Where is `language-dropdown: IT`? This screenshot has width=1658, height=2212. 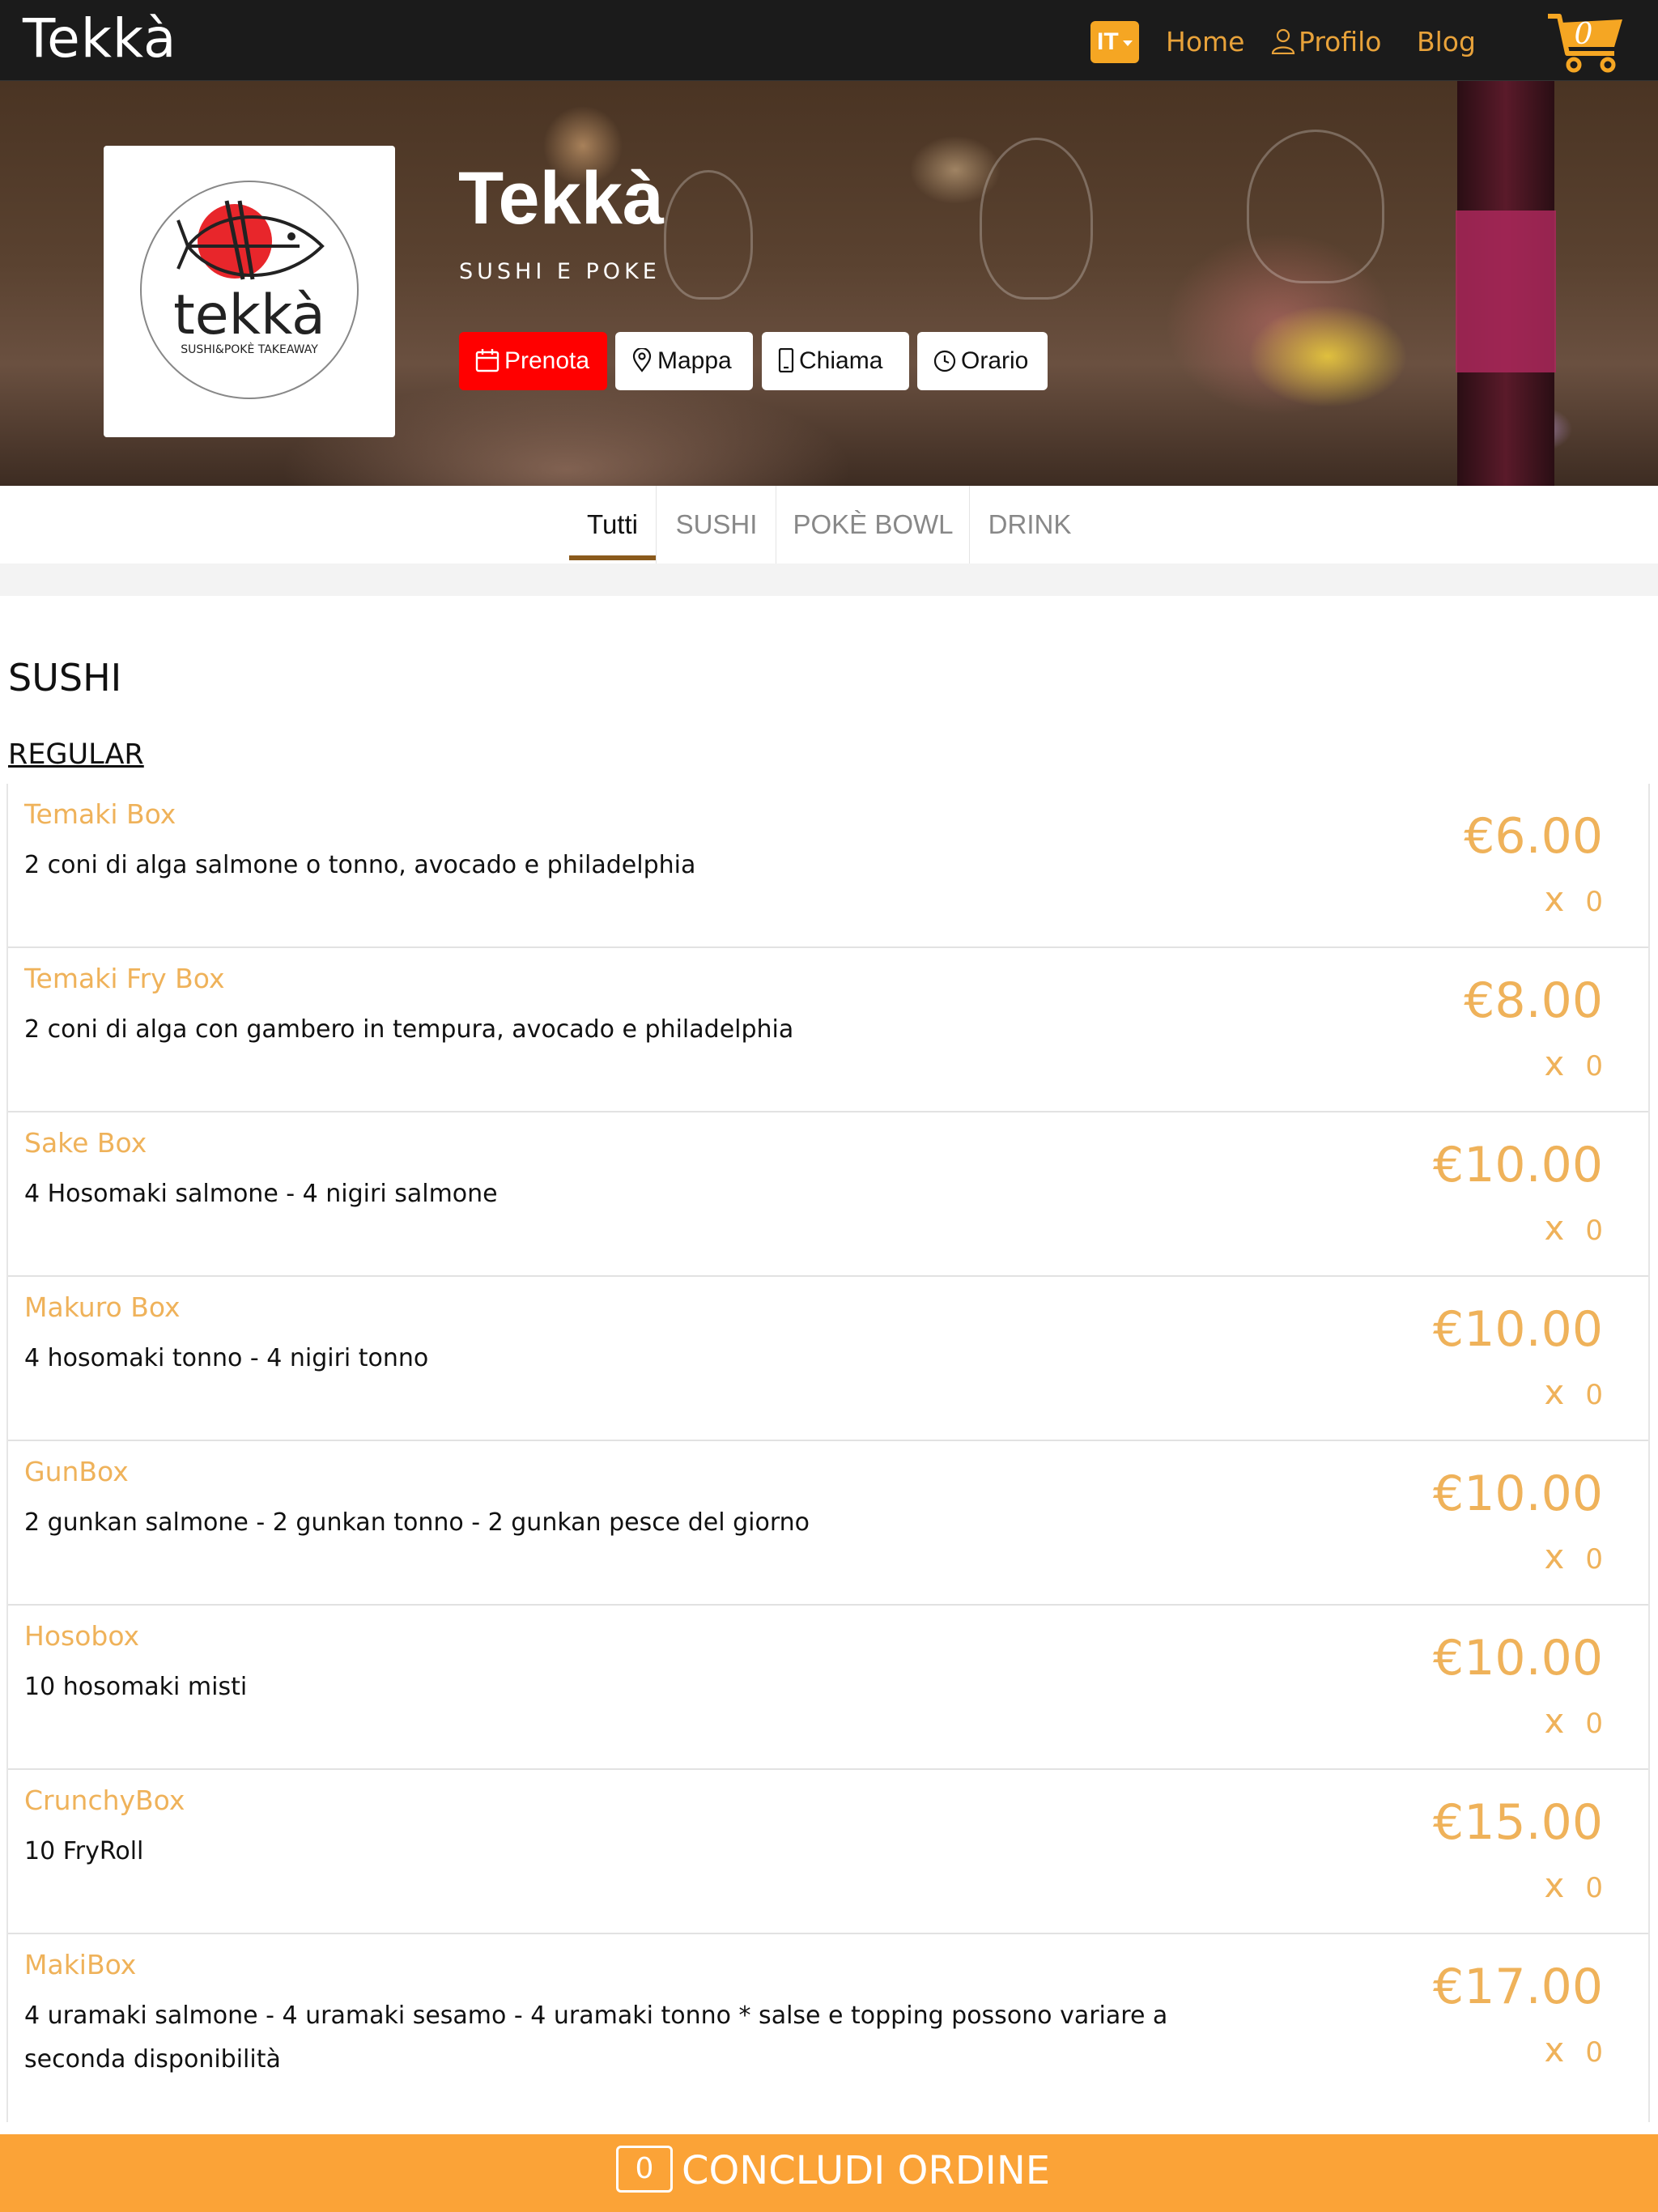
language-dropdown: IT is located at coordinates (1114, 42).